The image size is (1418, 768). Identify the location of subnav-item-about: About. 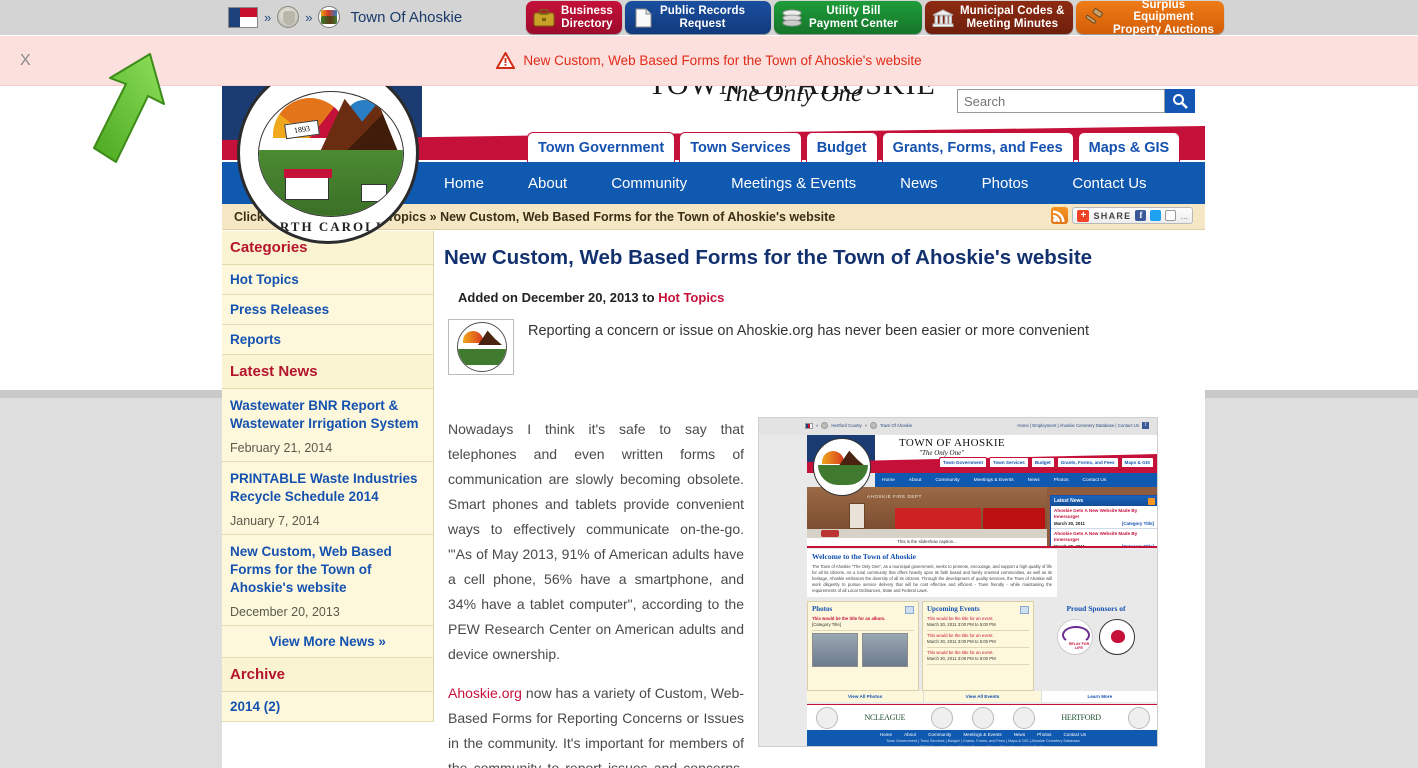
(547, 183).